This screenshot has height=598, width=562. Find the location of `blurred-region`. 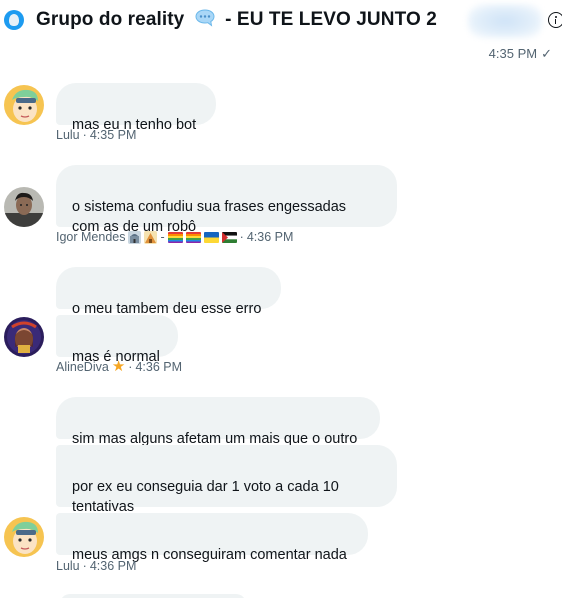

blurred-region is located at coordinates (505, 21).